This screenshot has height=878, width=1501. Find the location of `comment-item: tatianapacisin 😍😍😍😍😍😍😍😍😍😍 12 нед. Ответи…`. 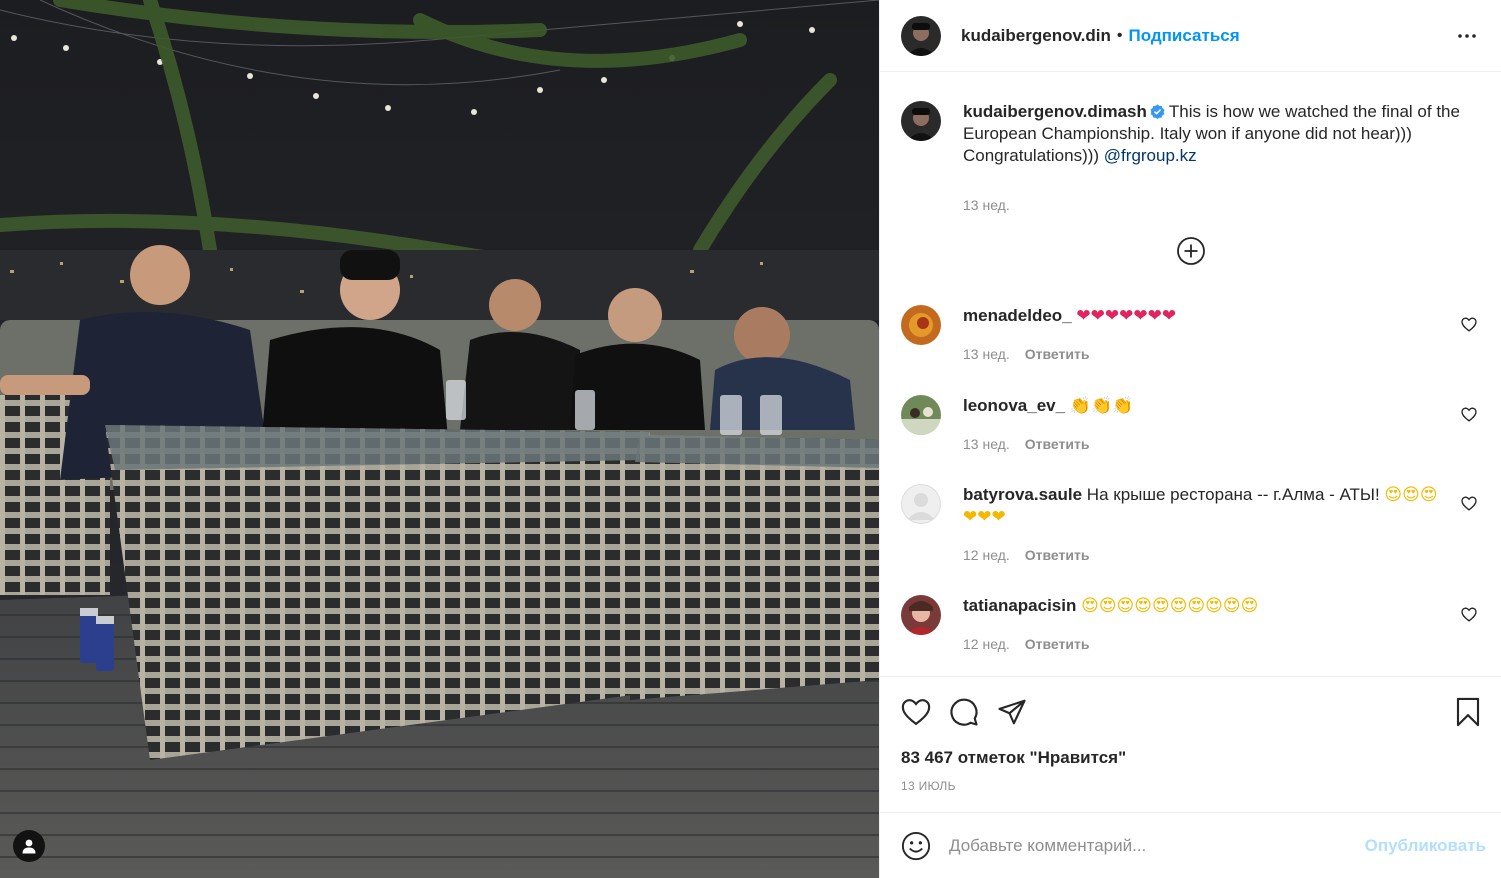

comment-item: tatianapacisin 😍😍😍😍😍😍😍😍😍😍 12 нед. Ответи… is located at coordinates (1191, 625).